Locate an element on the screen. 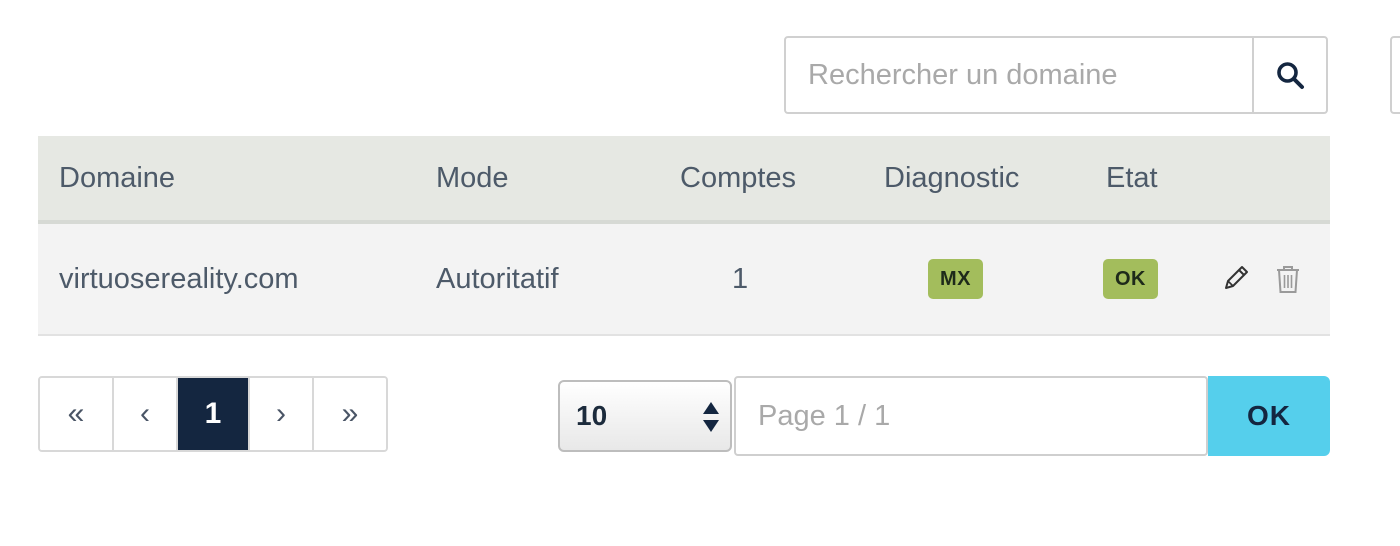 Image resolution: width=1400 pixels, height=546 pixels. search-icon is located at coordinates (1290, 75).